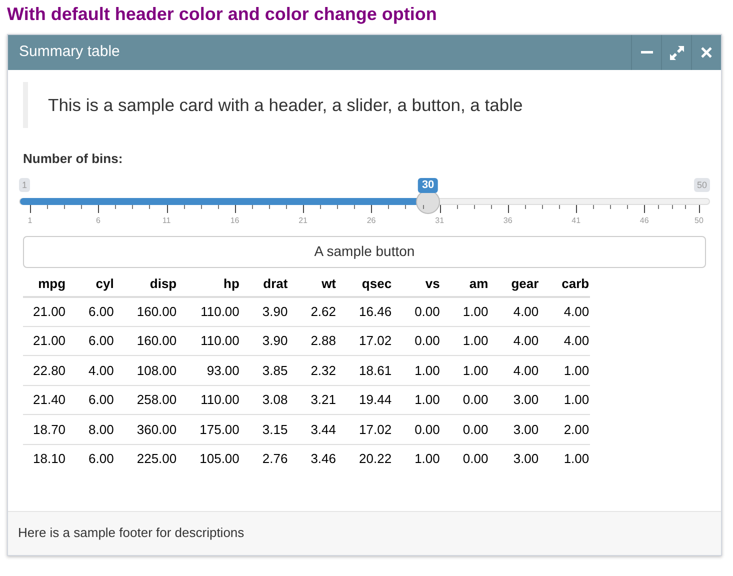  I want to click on table-cell: 225.00, so click(146, 459).